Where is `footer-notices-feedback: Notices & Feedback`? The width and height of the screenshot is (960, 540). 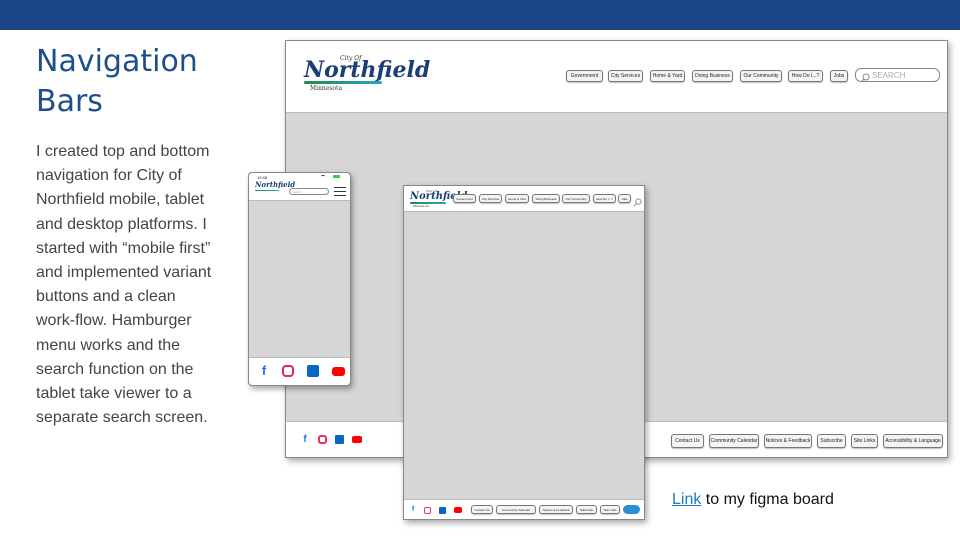 footer-notices-feedback: Notices & Feedback is located at coordinates (788, 441).